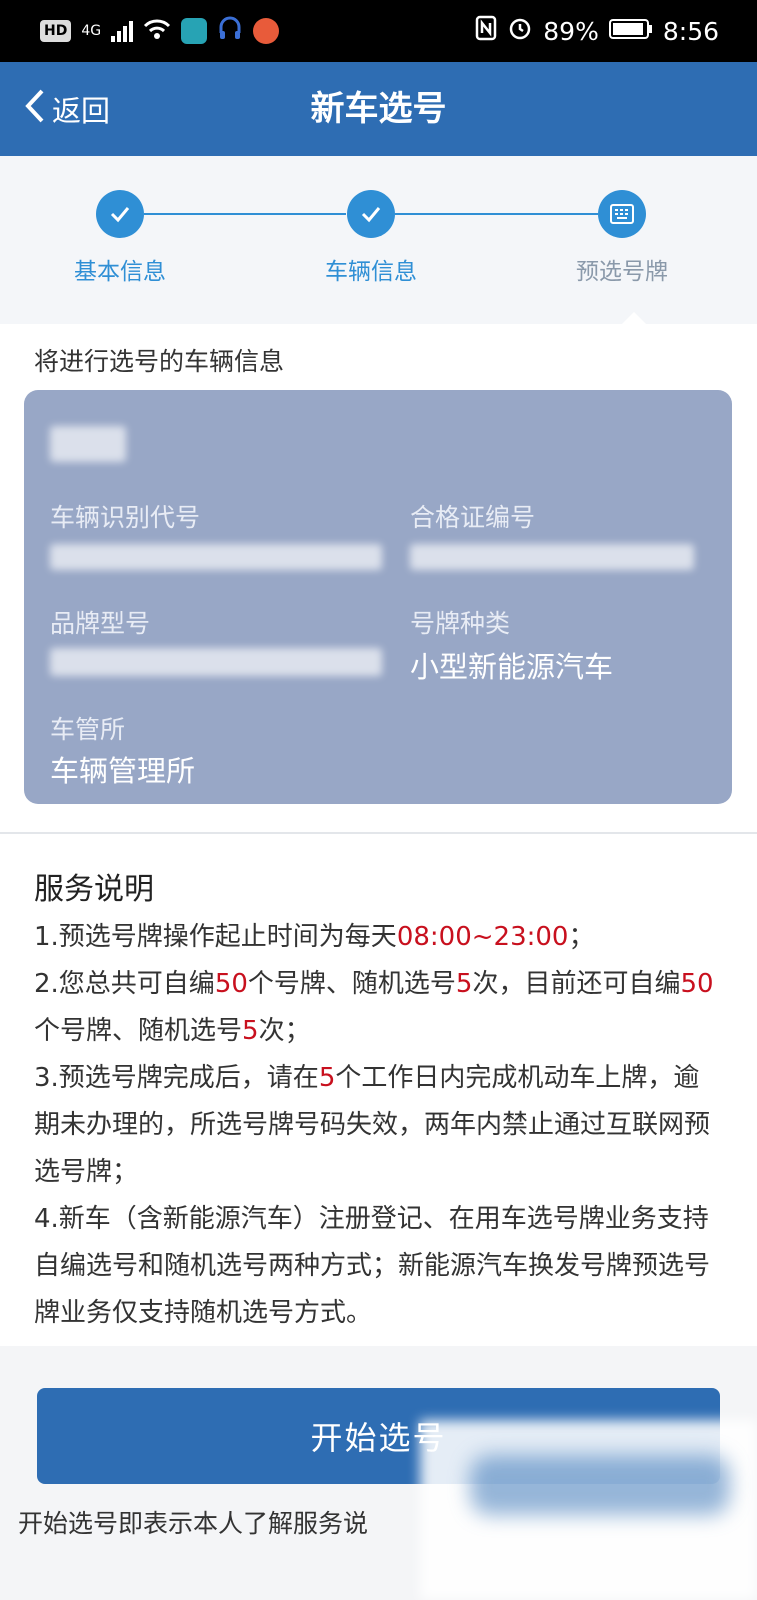  I want to click on keyboard-icon, so click(622, 214).